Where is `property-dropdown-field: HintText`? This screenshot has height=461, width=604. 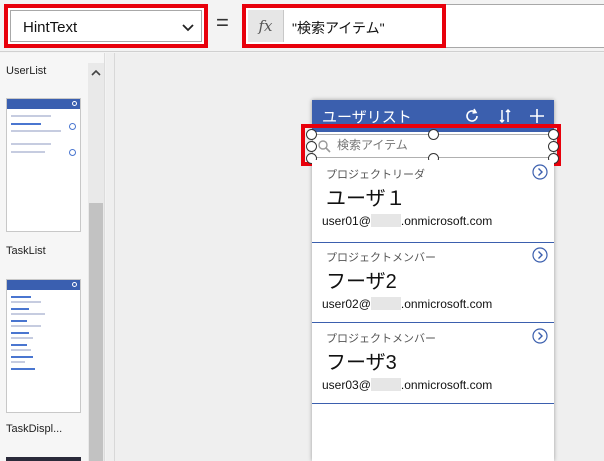 property-dropdown-field: HintText is located at coordinates (106, 26).